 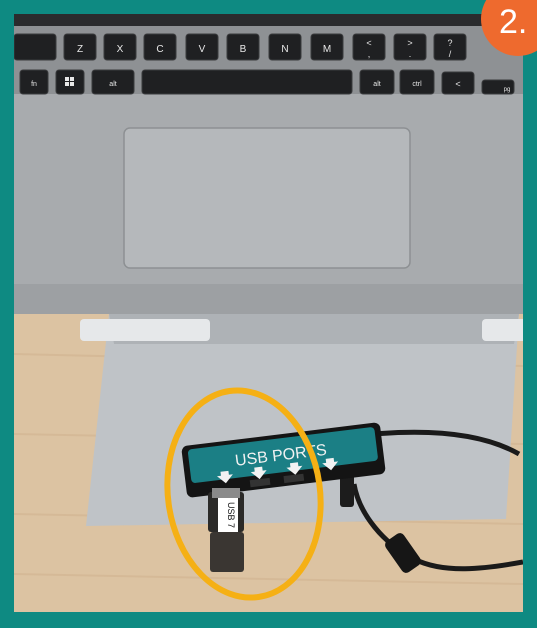 What do you see at coordinates (145, 330) in the screenshot?
I see `stand-hinge-left` at bounding box center [145, 330].